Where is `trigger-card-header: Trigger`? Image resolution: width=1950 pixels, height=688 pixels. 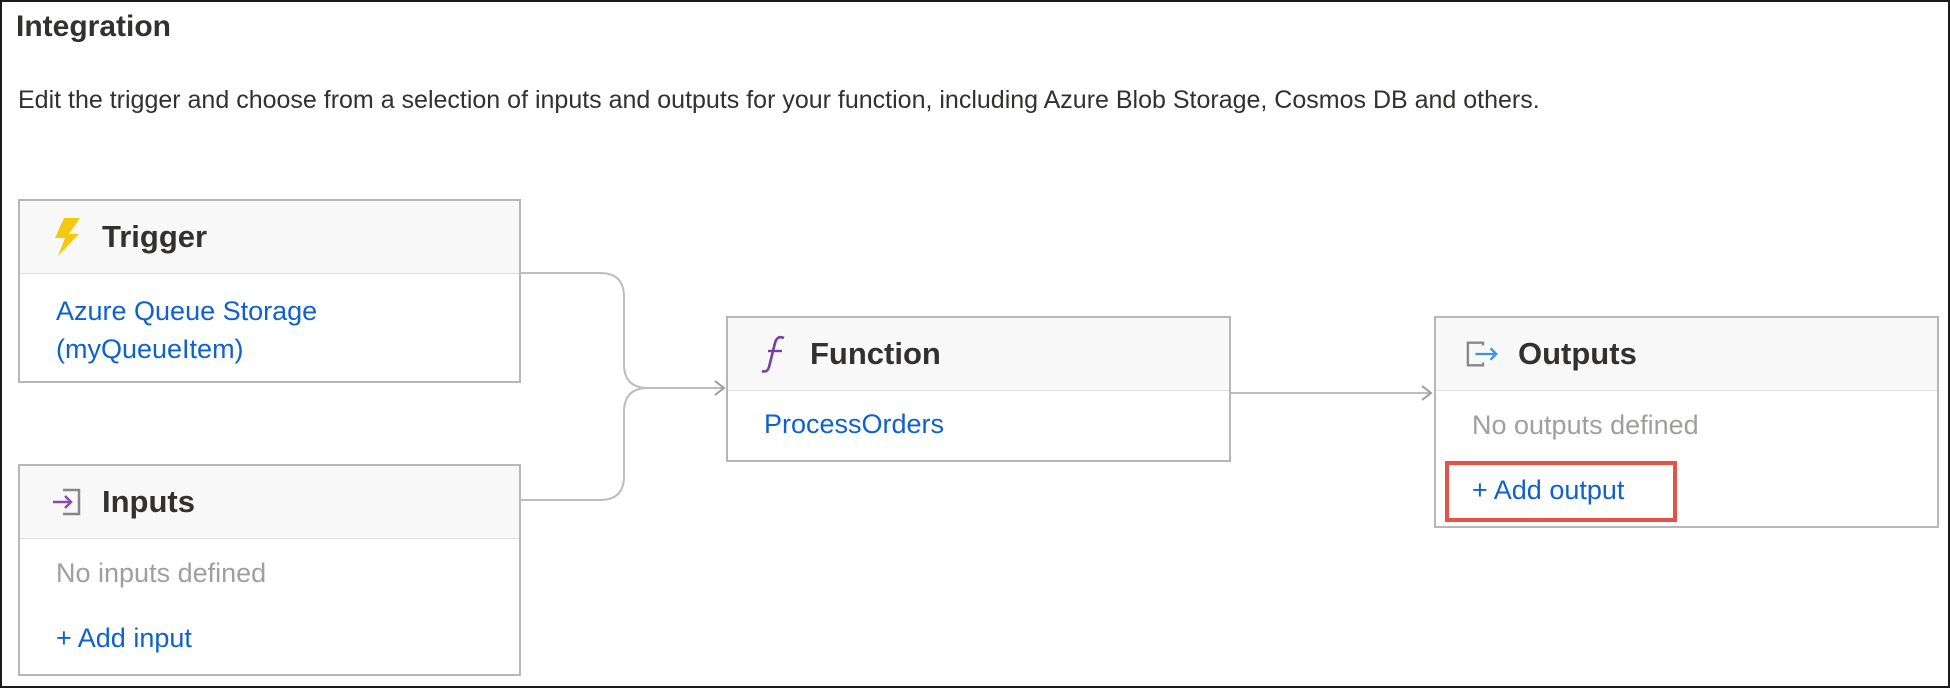
trigger-card-header: Trigger is located at coordinates (269, 237).